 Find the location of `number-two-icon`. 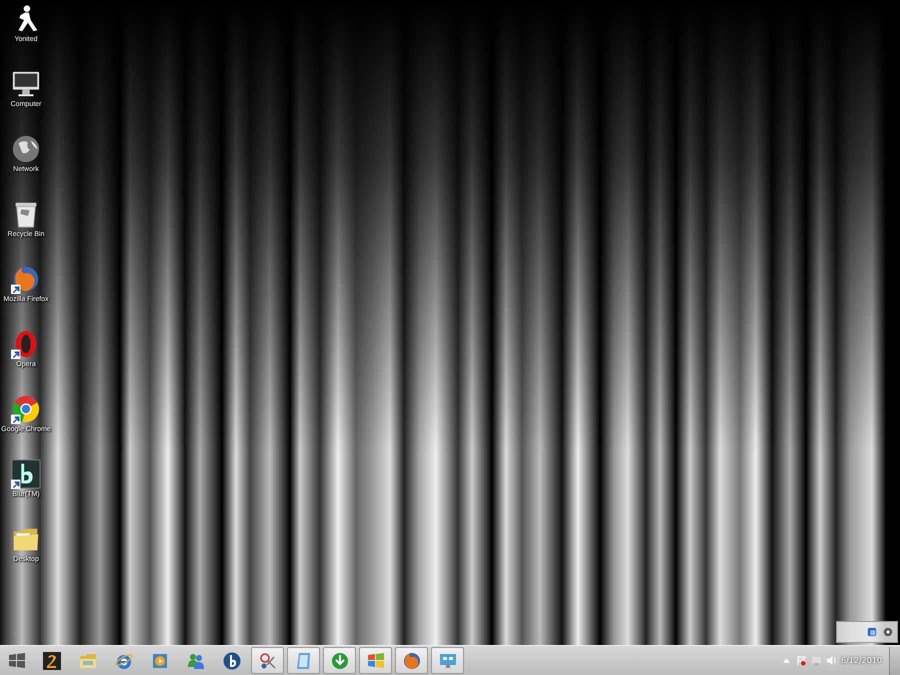

number-two-icon is located at coordinates (52, 660).